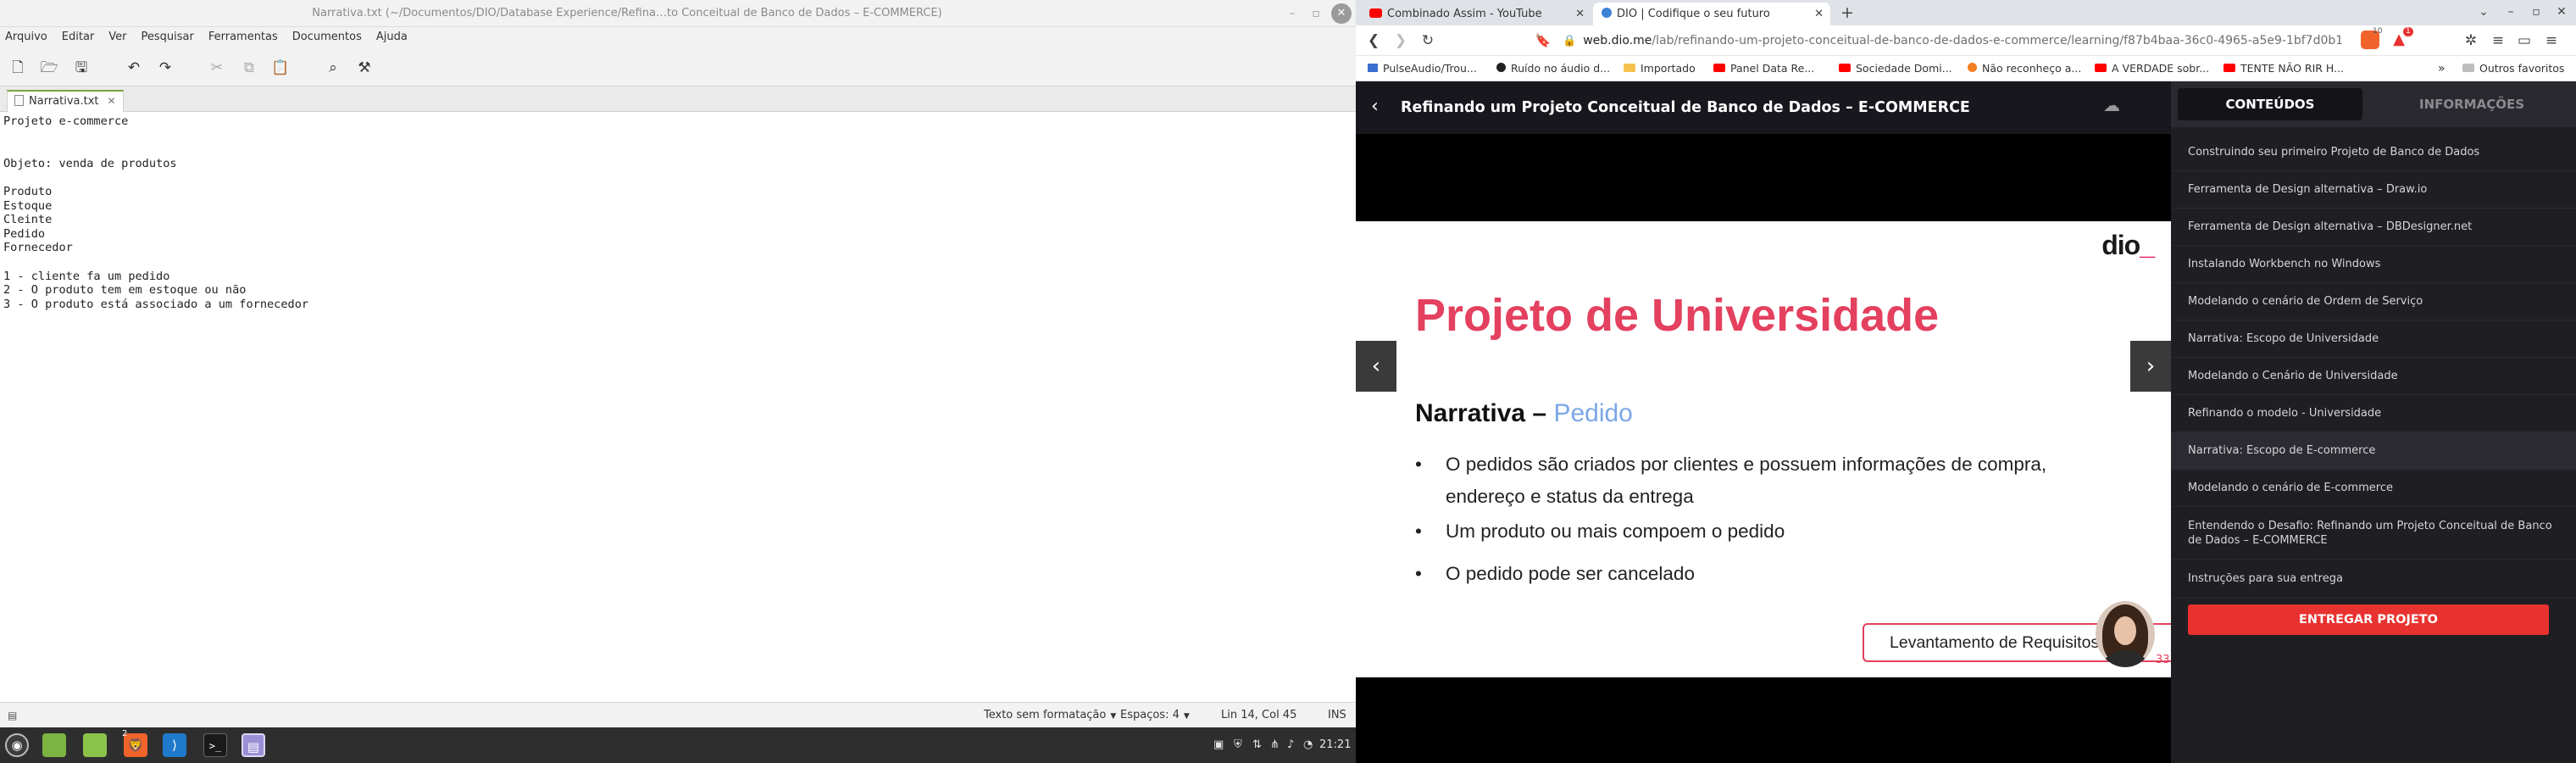 The width and height of the screenshot is (2576, 763). What do you see at coordinates (18, 68) in the screenshot?
I see `new-file-icon: 🗋` at bounding box center [18, 68].